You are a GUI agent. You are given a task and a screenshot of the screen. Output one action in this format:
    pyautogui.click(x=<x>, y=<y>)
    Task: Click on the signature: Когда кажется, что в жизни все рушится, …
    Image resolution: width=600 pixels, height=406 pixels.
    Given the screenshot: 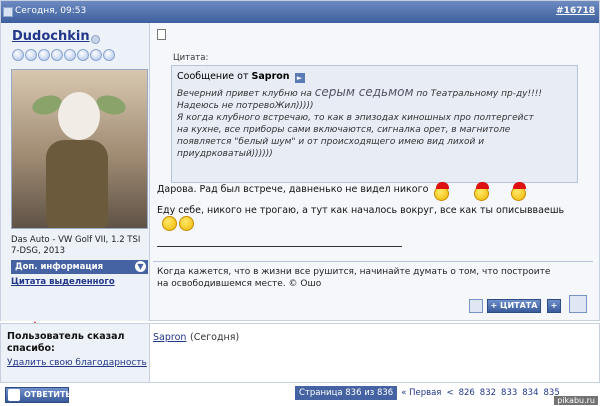 What is the action you would take?
    pyautogui.click(x=372, y=278)
    